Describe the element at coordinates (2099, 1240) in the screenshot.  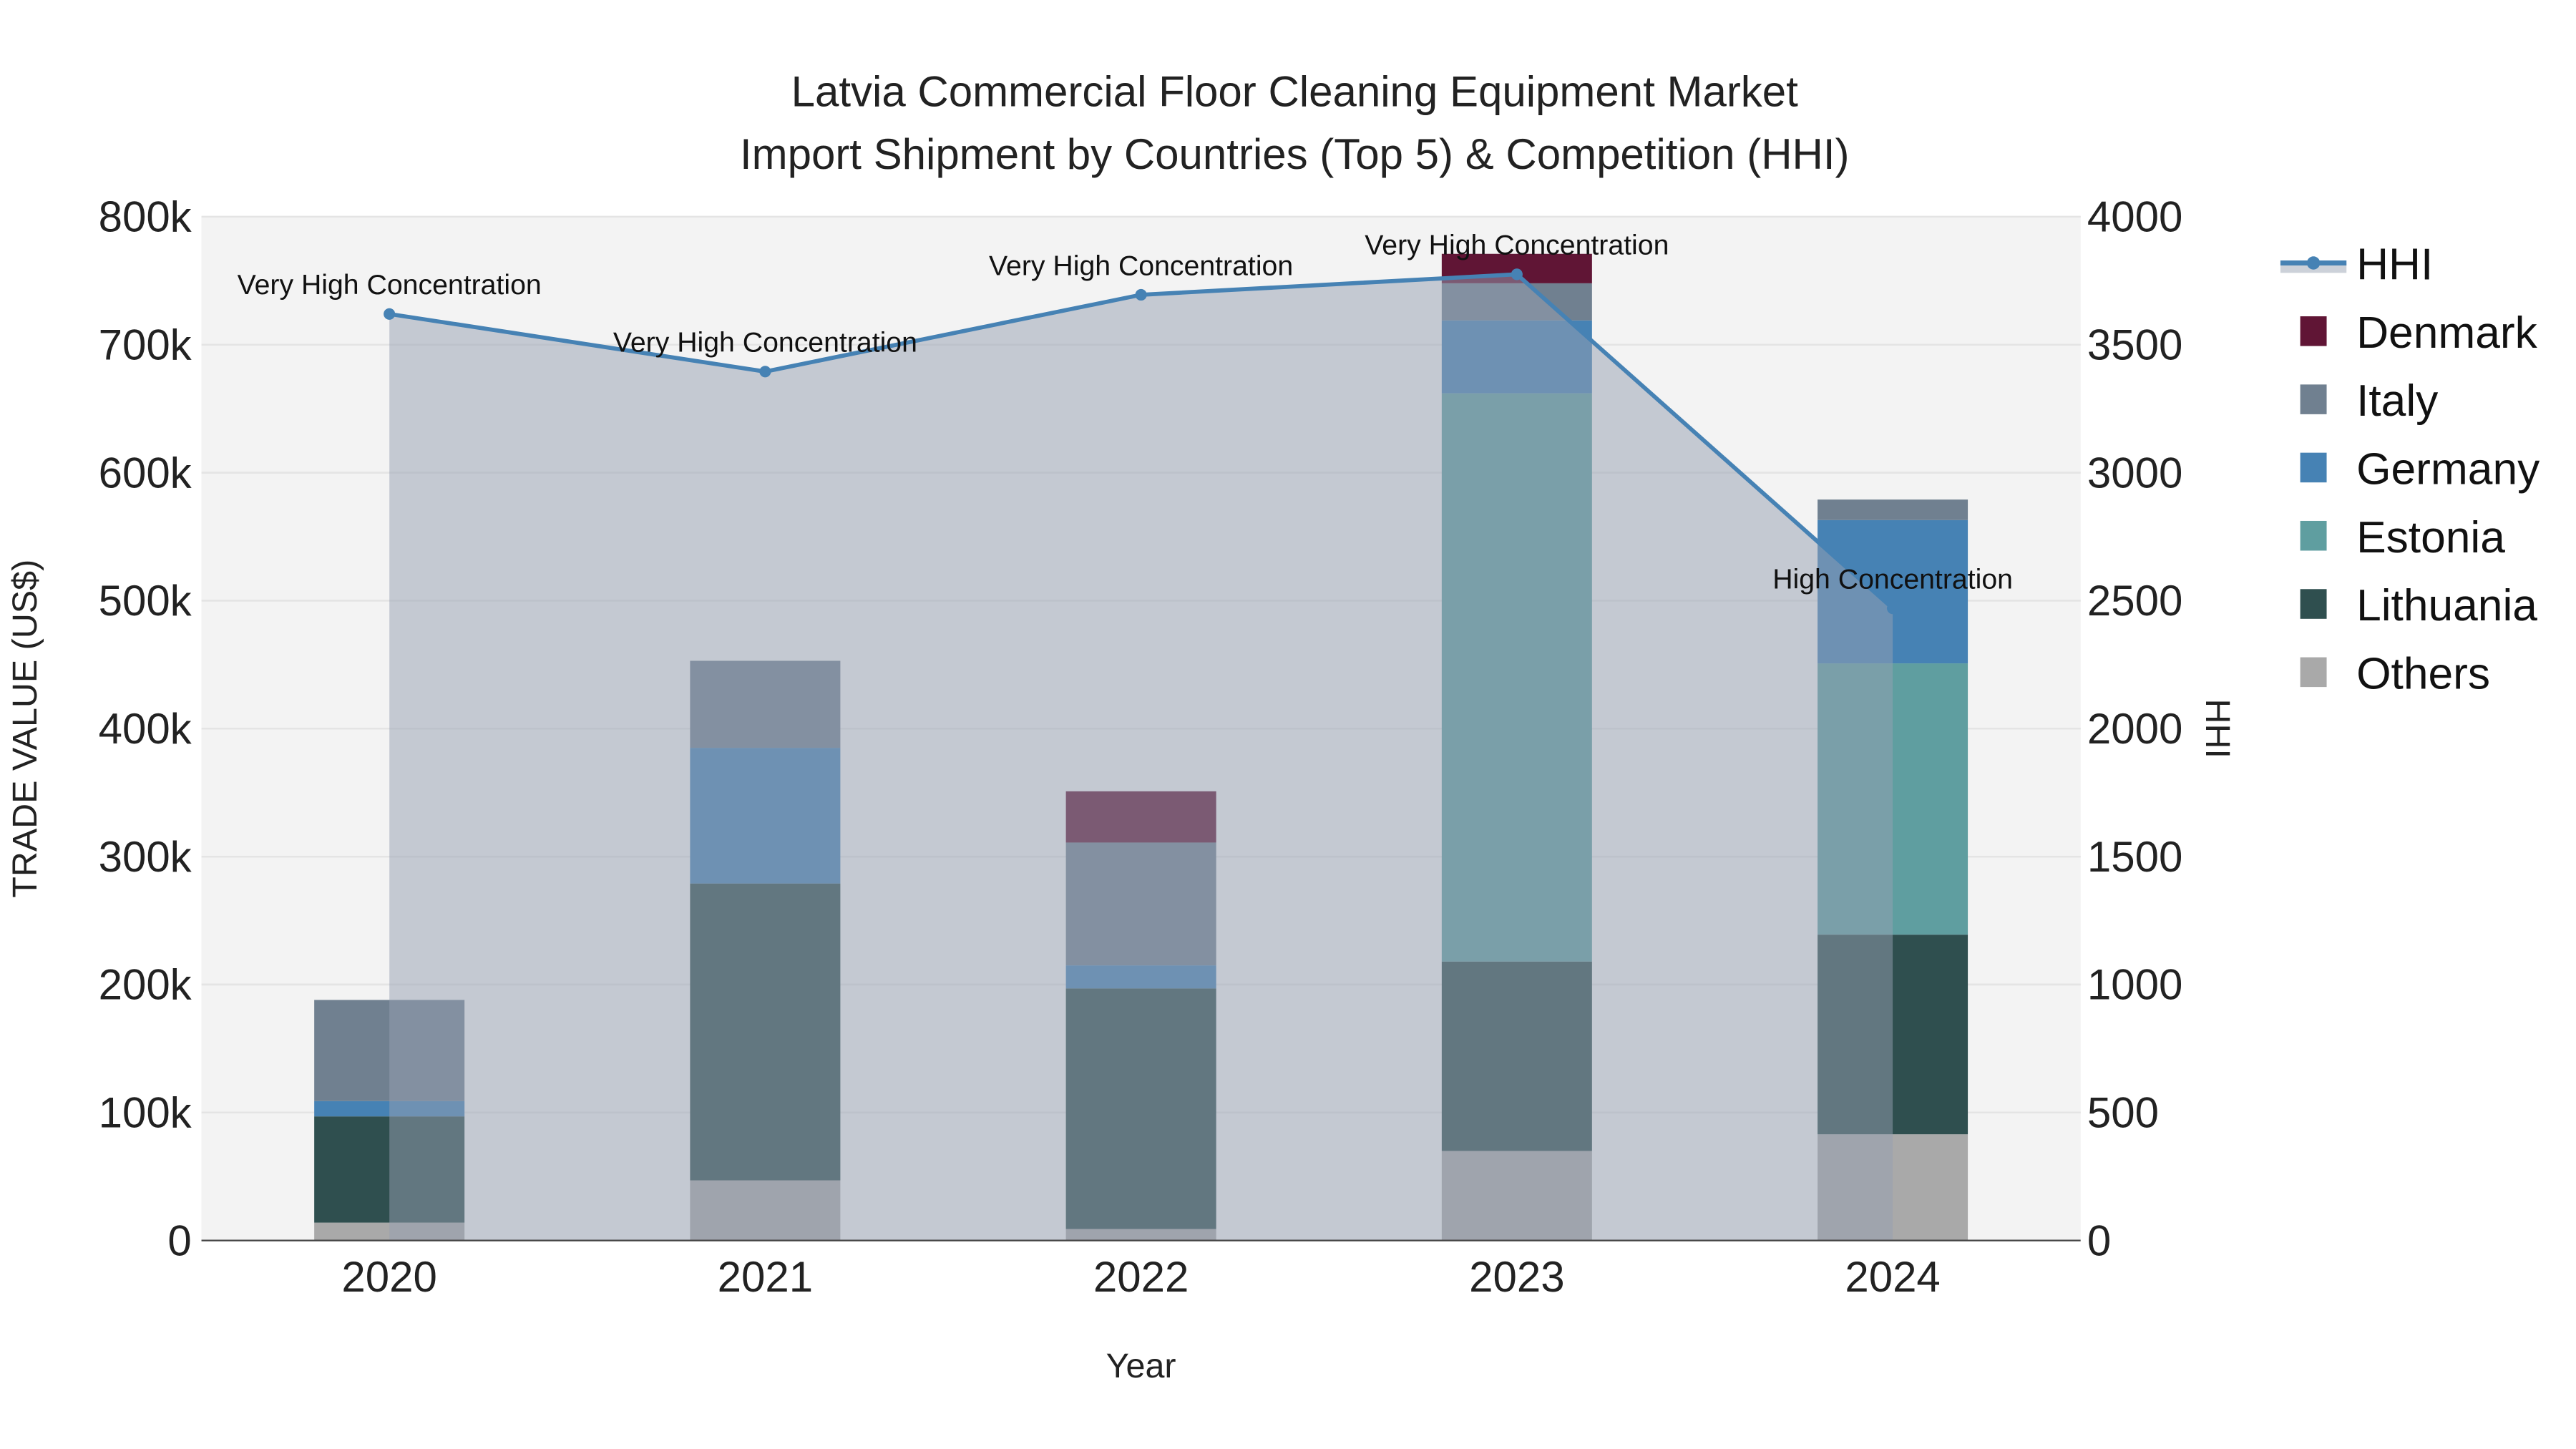
I see `y2-tick-label: 0` at that location.